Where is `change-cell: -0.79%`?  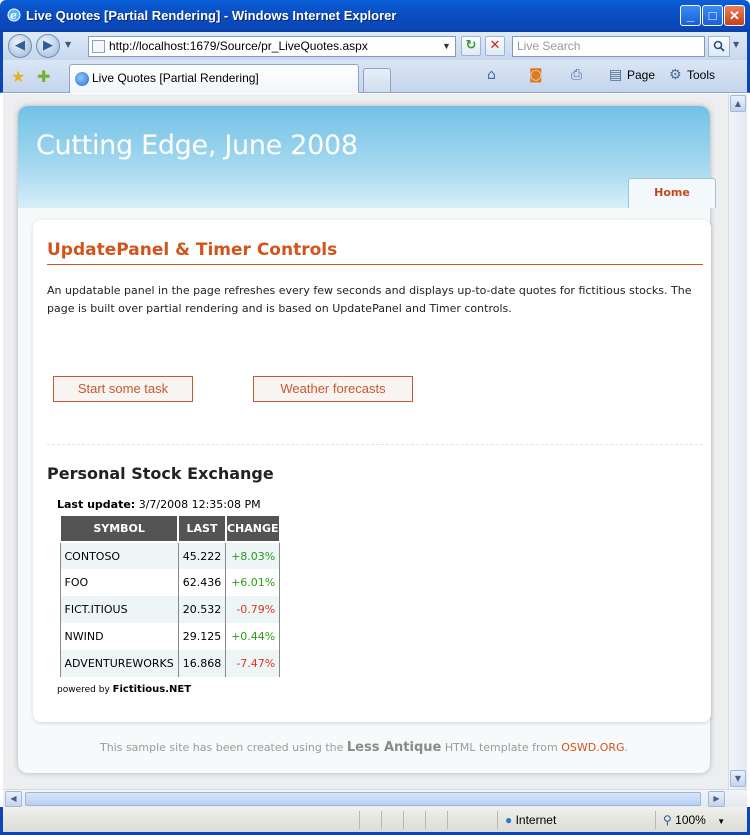 change-cell: -0.79% is located at coordinates (253, 609).